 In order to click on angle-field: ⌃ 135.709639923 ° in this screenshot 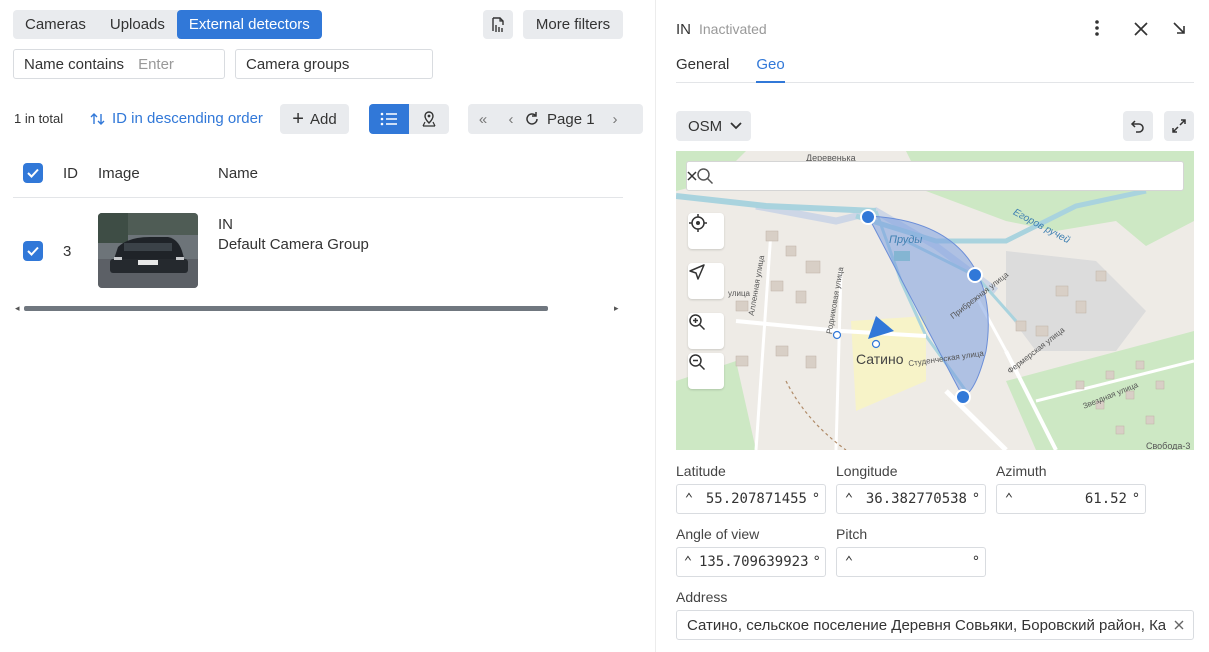, I will do `click(751, 562)`.